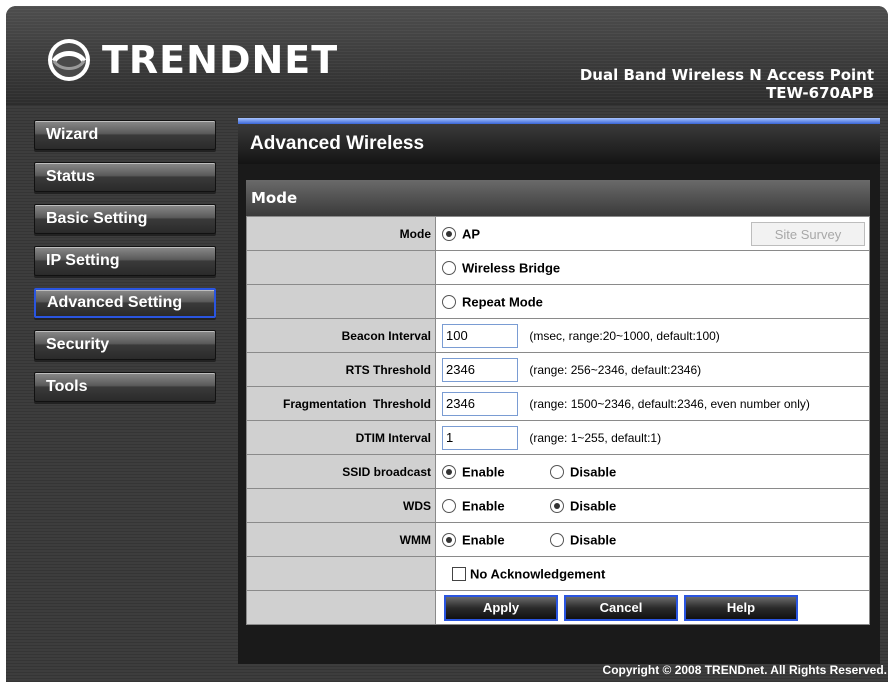 The image size is (895, 682). I want to click on ssid-broadcast-enable-radio, so click(449, 471).